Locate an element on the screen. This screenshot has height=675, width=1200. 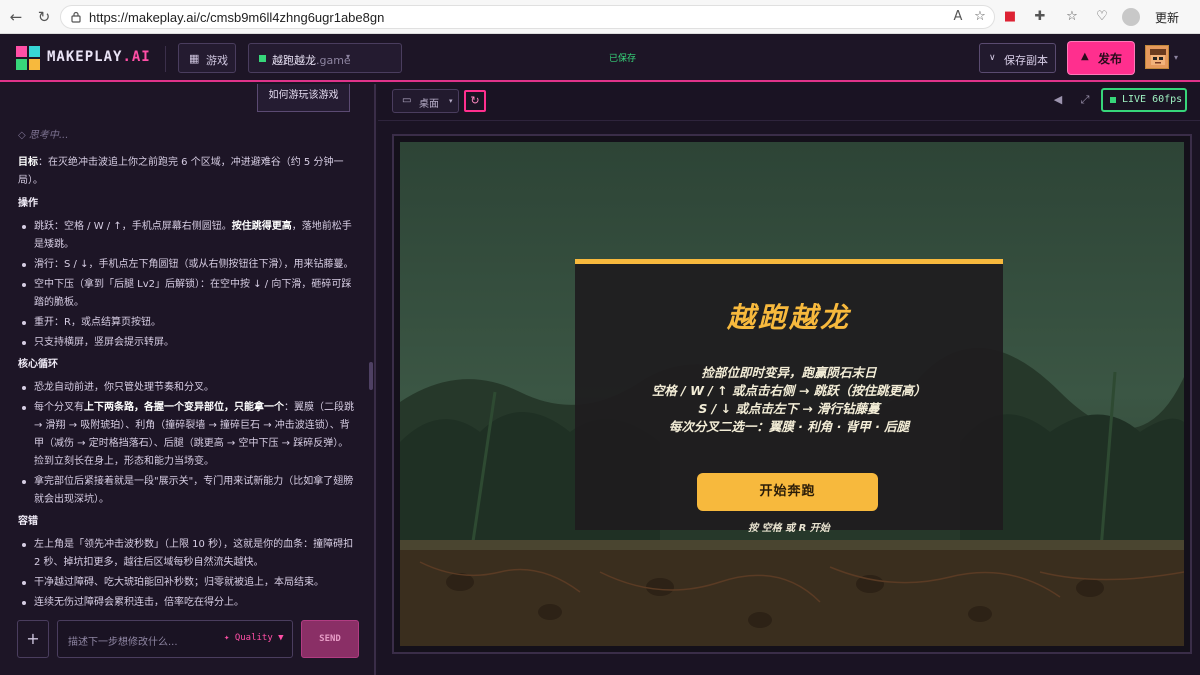
list-item: 干净越过障碍、吃大琥珀能回补秒数；归零就被追上，本局结束。 is located at coordinates (188, 583).